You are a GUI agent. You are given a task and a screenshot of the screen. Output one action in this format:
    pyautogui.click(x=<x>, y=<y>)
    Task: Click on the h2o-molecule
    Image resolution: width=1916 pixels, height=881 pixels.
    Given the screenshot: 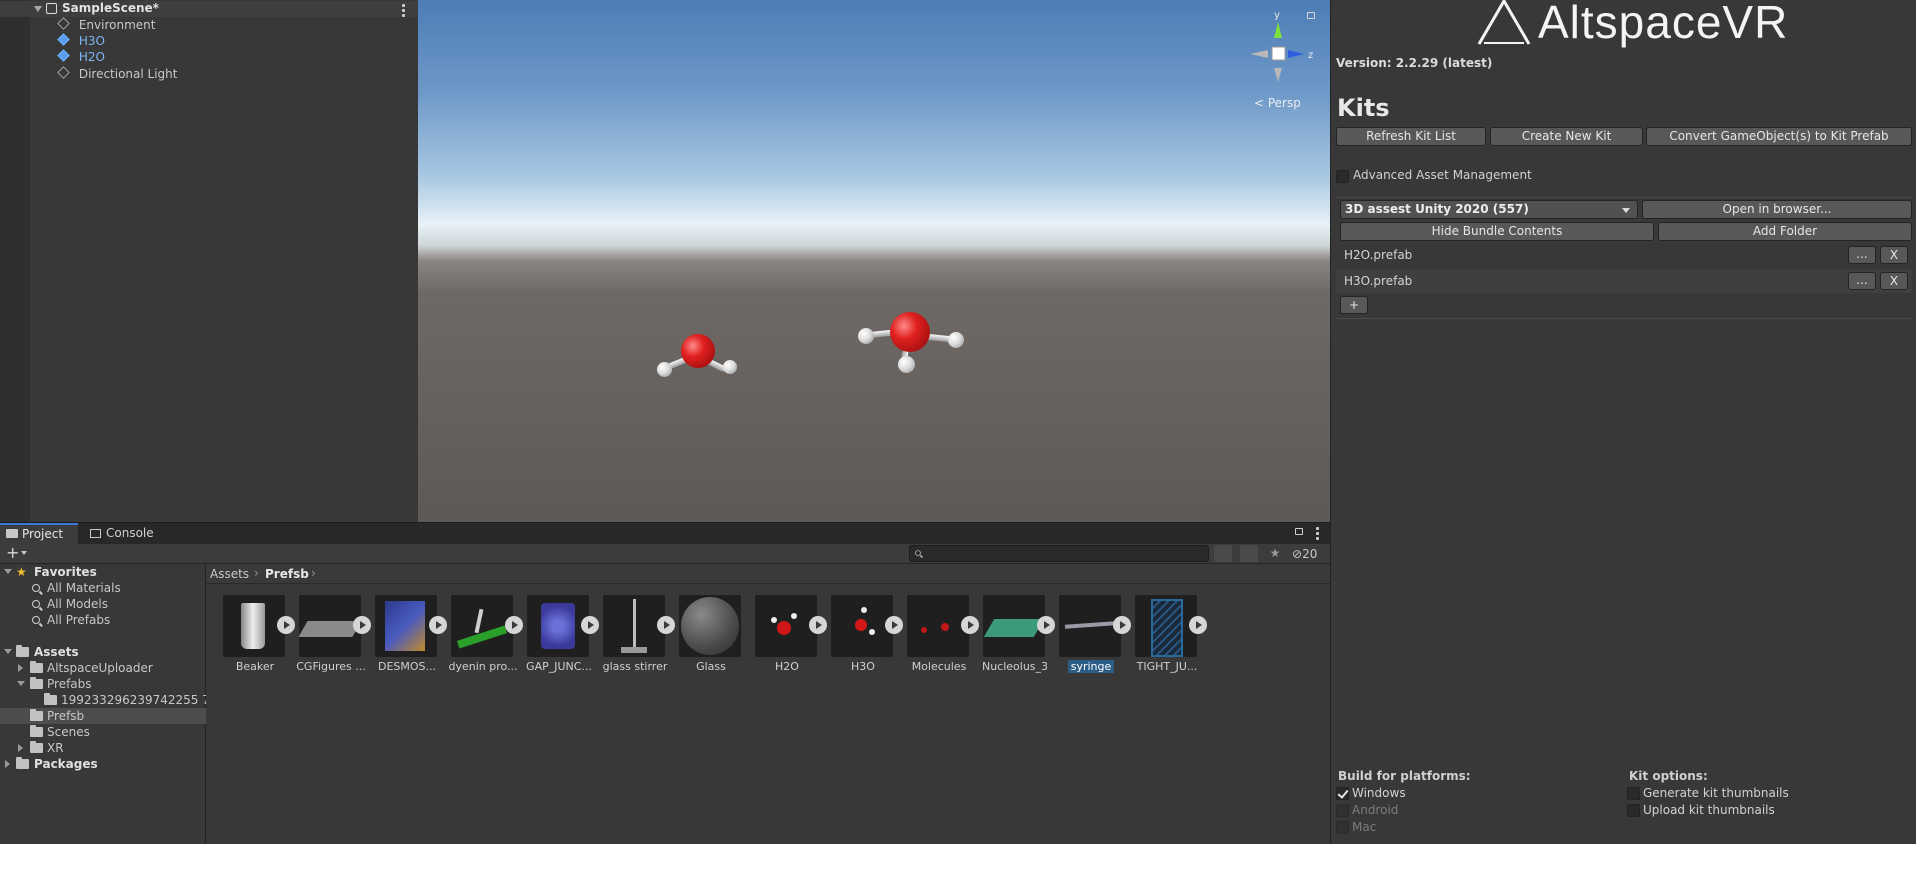 What is the action you would take?
    pyautogui.click(x=703, y=355)
    